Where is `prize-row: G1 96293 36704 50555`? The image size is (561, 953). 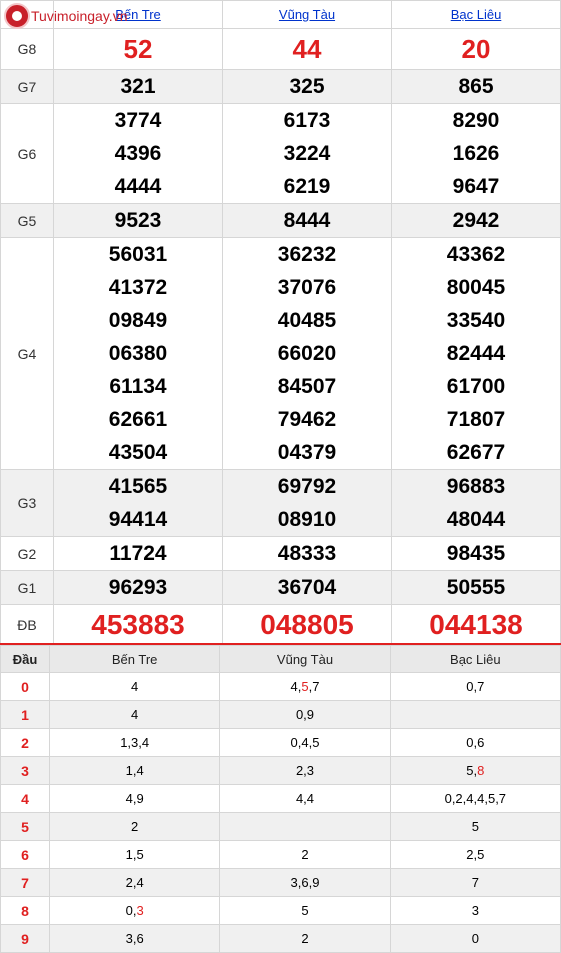
prize-row: G1 96293 36704 50555 is located at coordinates (280, 587).